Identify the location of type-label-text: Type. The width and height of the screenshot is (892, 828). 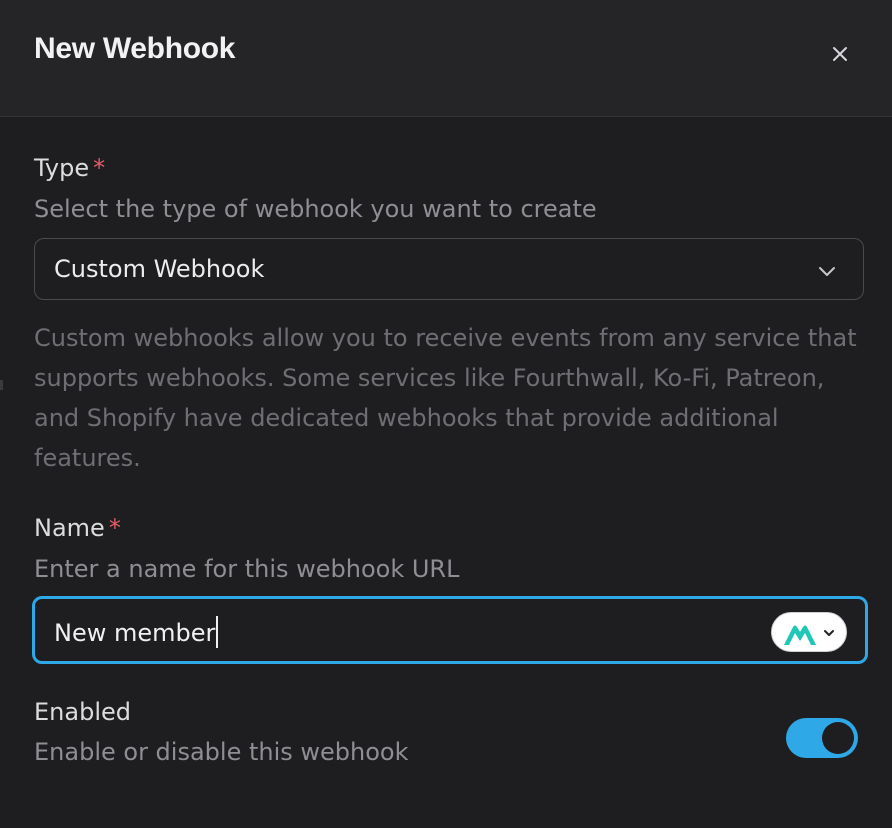
(62, 168).